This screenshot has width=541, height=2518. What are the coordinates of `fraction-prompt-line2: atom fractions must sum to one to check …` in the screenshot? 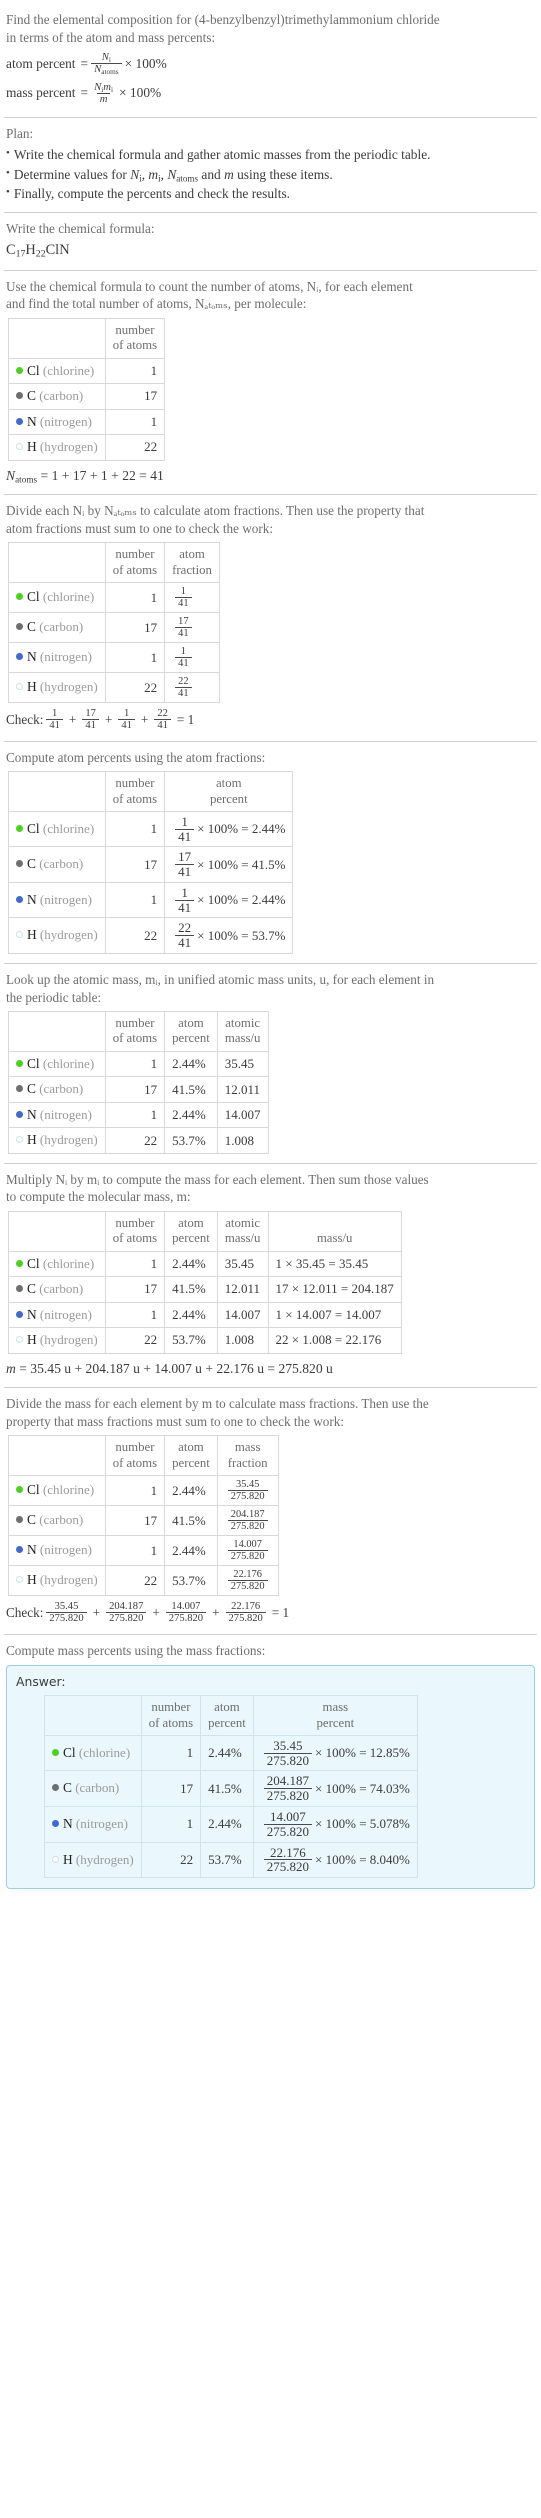 It's located at (139, 528).